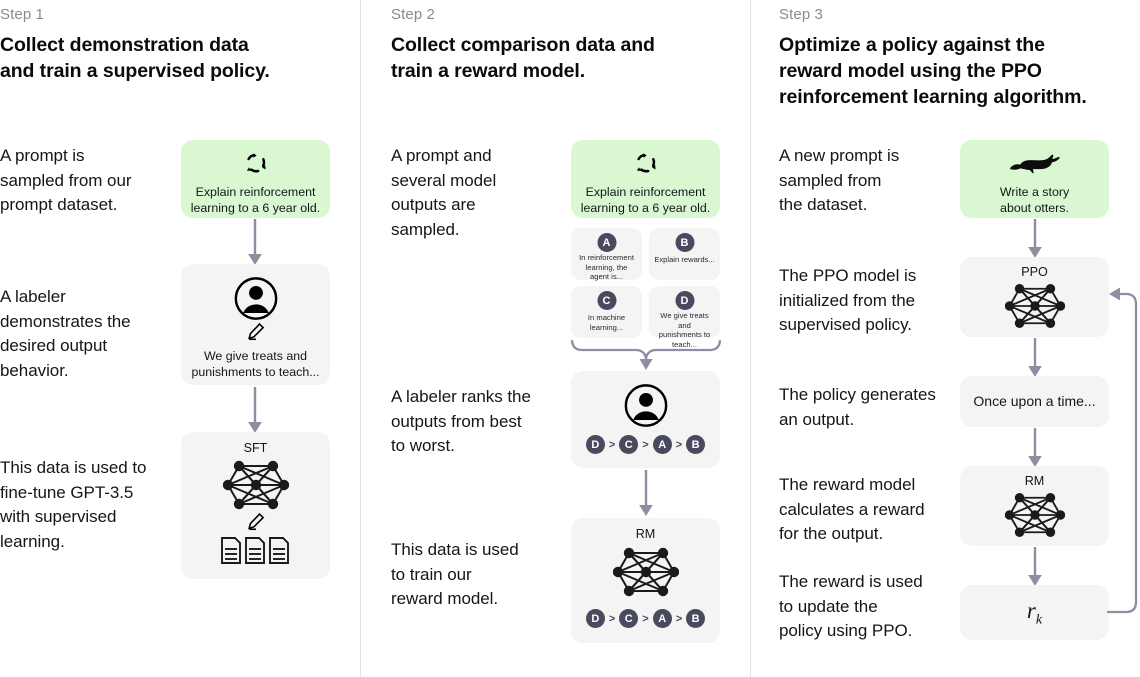  Describe the element at coordinates (912, 45) in the screenshot. I see `step-3-title-line1: Optimize a policy against the` at that location.